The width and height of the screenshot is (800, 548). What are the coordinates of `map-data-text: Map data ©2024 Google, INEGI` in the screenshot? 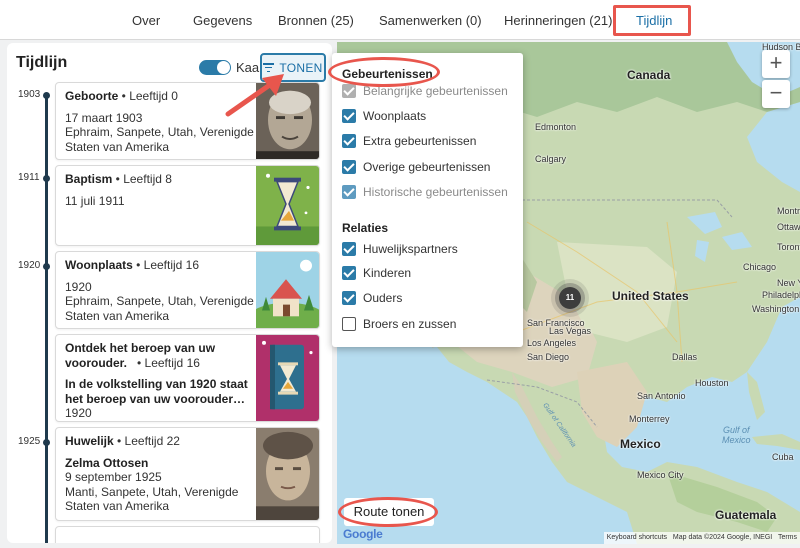 It's located at (722, 537).